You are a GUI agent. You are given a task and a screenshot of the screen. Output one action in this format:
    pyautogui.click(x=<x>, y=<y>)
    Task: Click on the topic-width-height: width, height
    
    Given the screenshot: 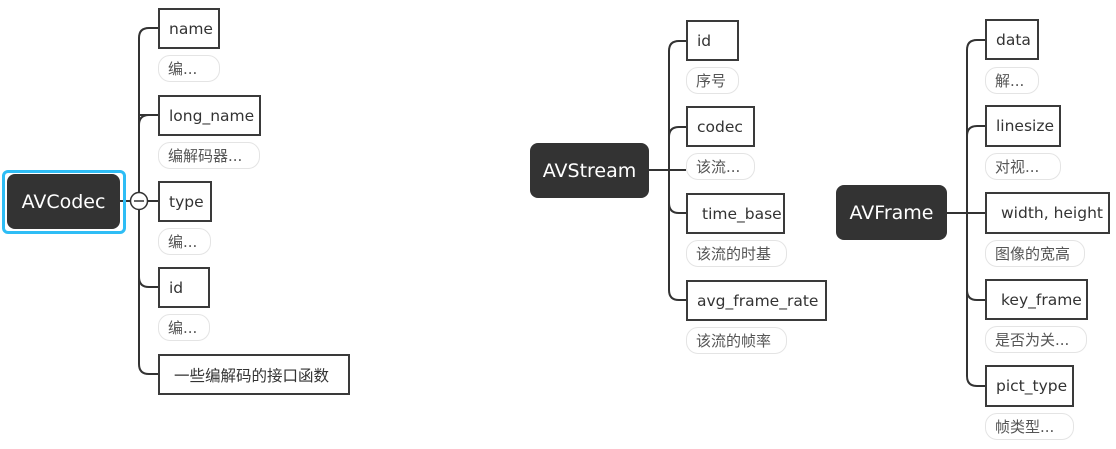 What is the action you would take?
    pyautogui.click(x=1047, y=213)
    